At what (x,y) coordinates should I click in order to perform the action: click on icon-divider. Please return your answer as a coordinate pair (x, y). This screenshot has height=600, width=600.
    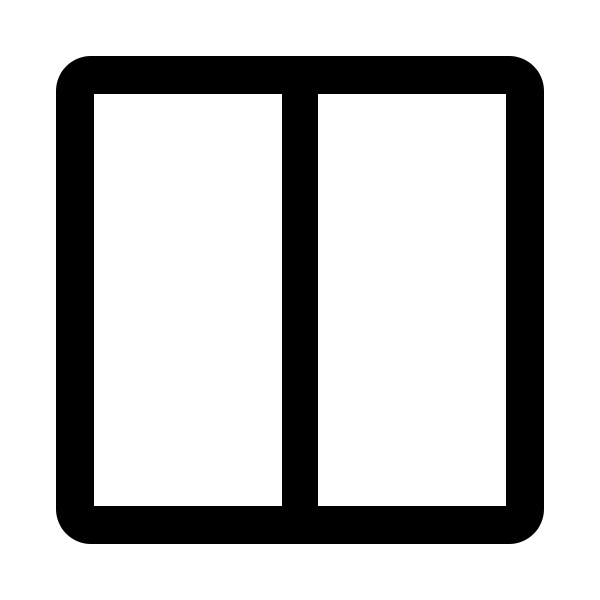
    Looking at the image, I should click on (300, 300).